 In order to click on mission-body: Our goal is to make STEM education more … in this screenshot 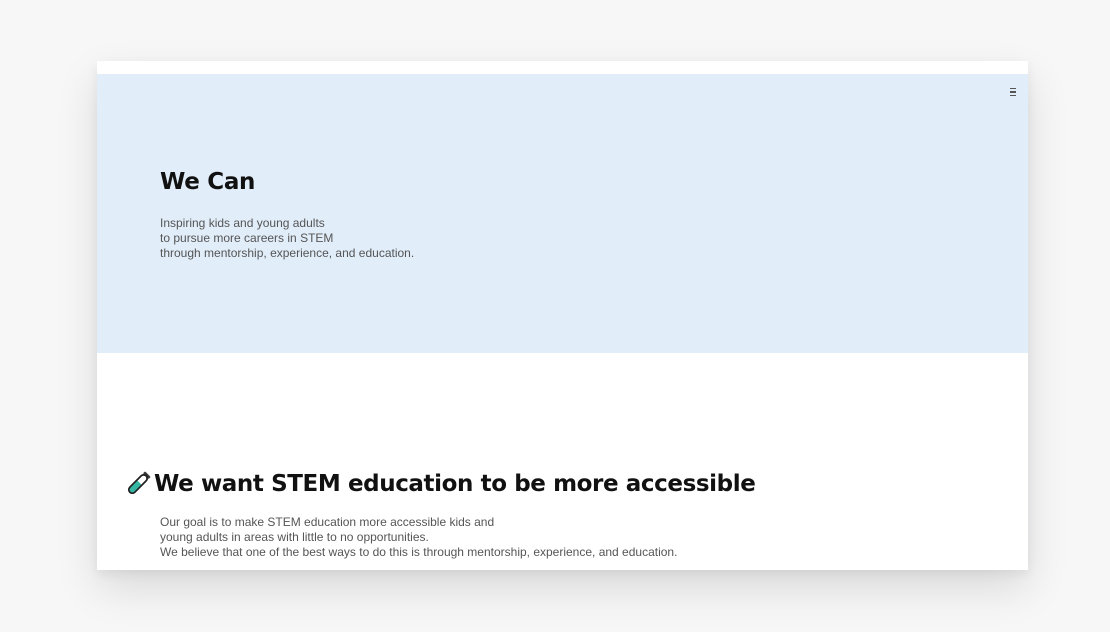, I will do `click(418, 537)`.